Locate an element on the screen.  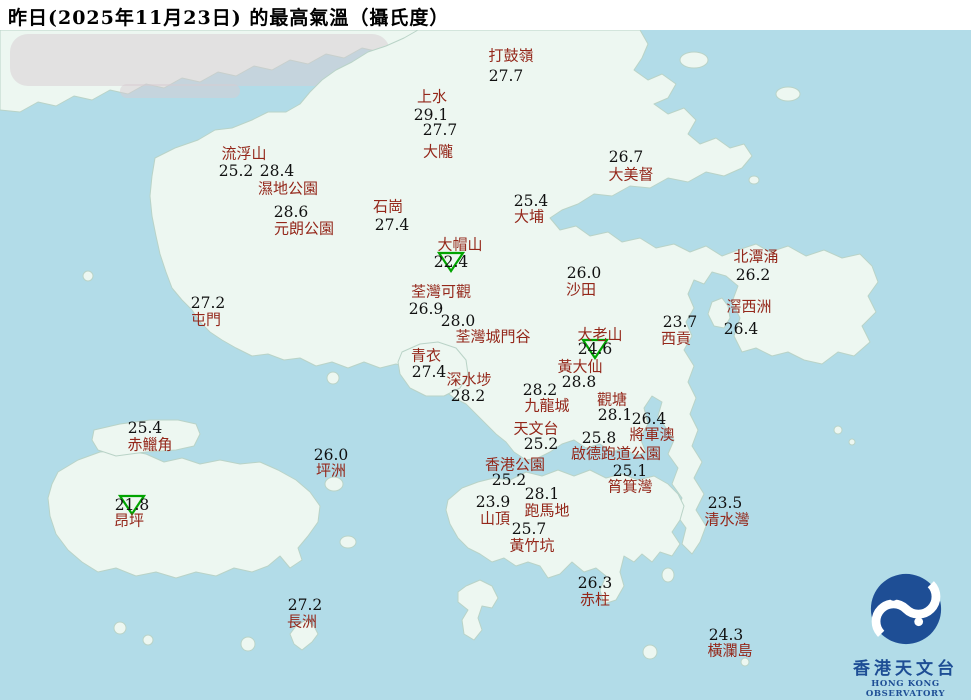
observatory-logo-icon is located at coordinates (905, 609).